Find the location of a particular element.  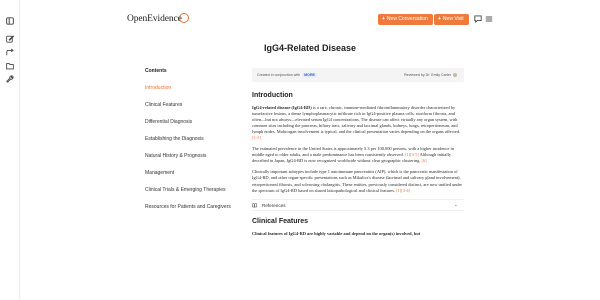

toc-item-management: Management is located at coordinates (190, 173).